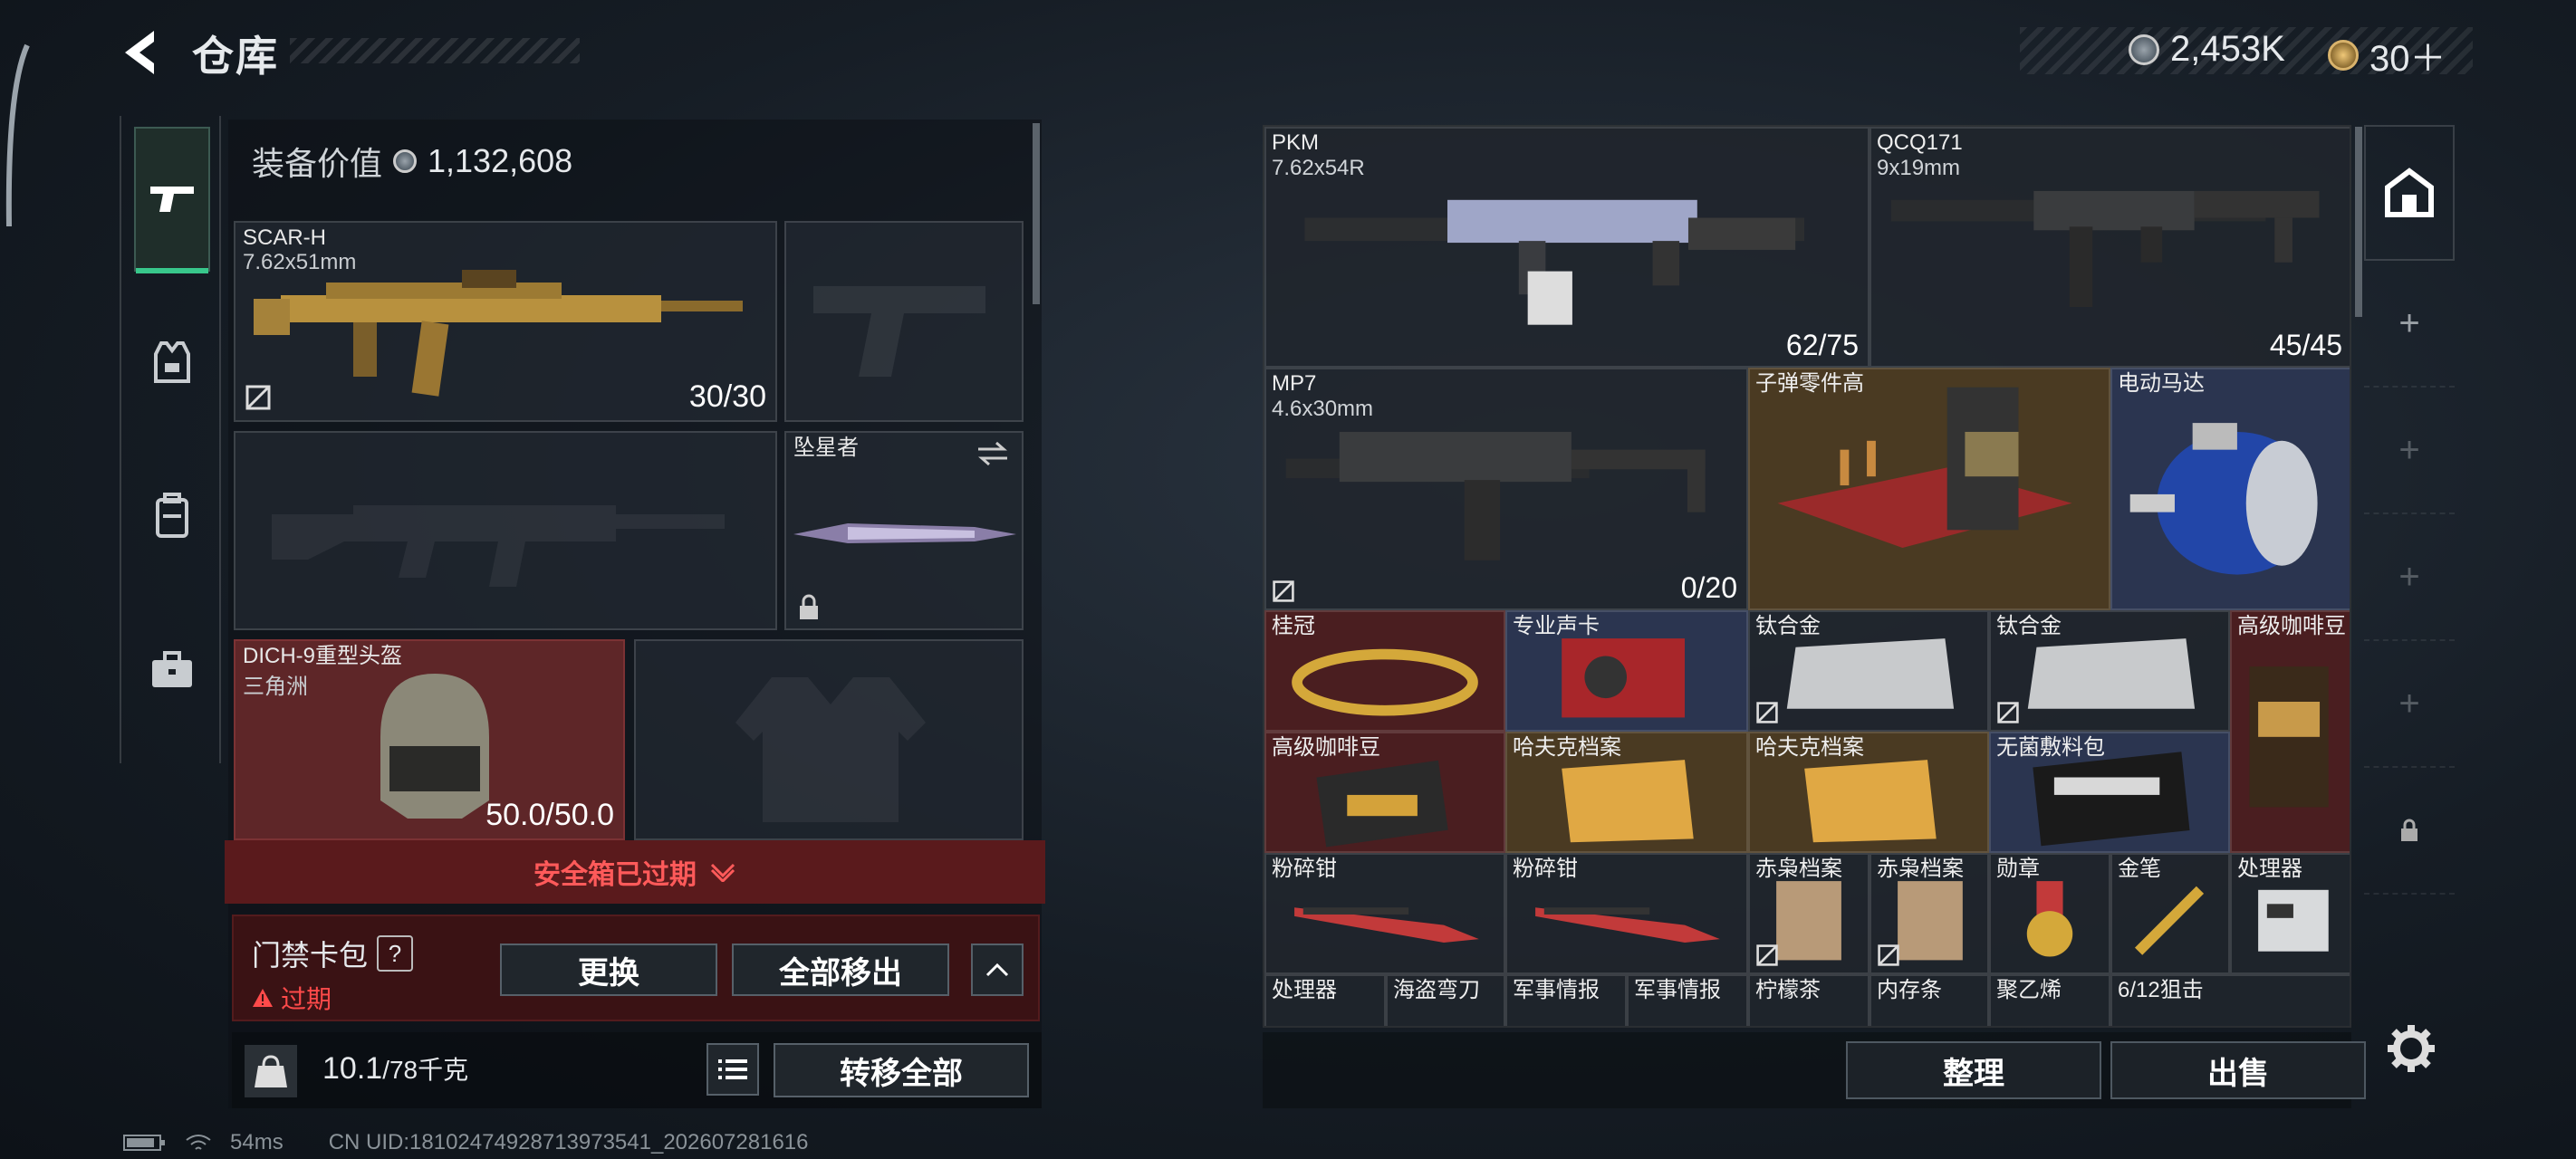 Image resolution: width=2576 pixels, height=1159 pixels. Describe the element at coordinates (198, 1143) in the screenshot. I see `wifi-icon` at that location.